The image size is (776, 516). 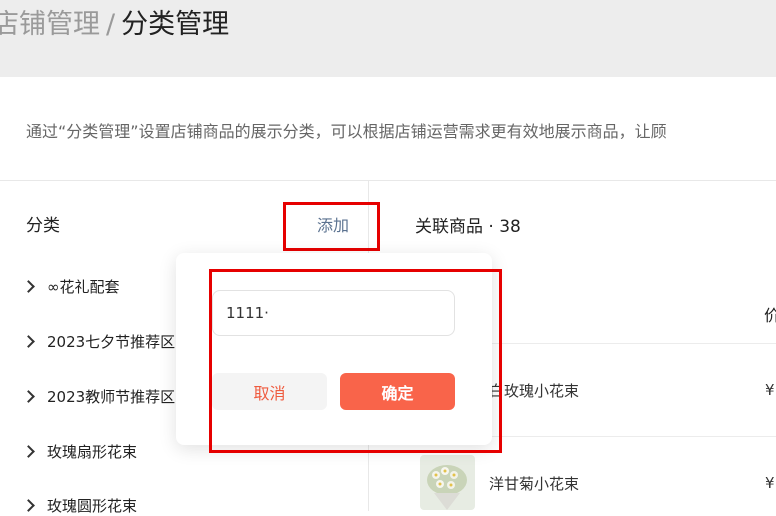 I want to click on category-item-label: 玫瑰圆形花束, so click(x=92, y=506).